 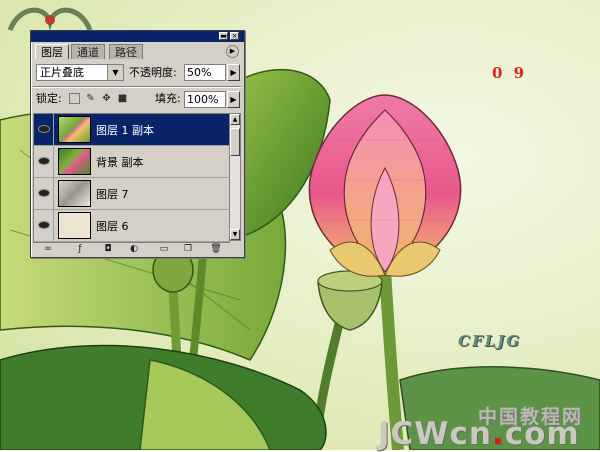 I want to click on dropdown-arrow-icon: ▼, so click(x=115, y=72).